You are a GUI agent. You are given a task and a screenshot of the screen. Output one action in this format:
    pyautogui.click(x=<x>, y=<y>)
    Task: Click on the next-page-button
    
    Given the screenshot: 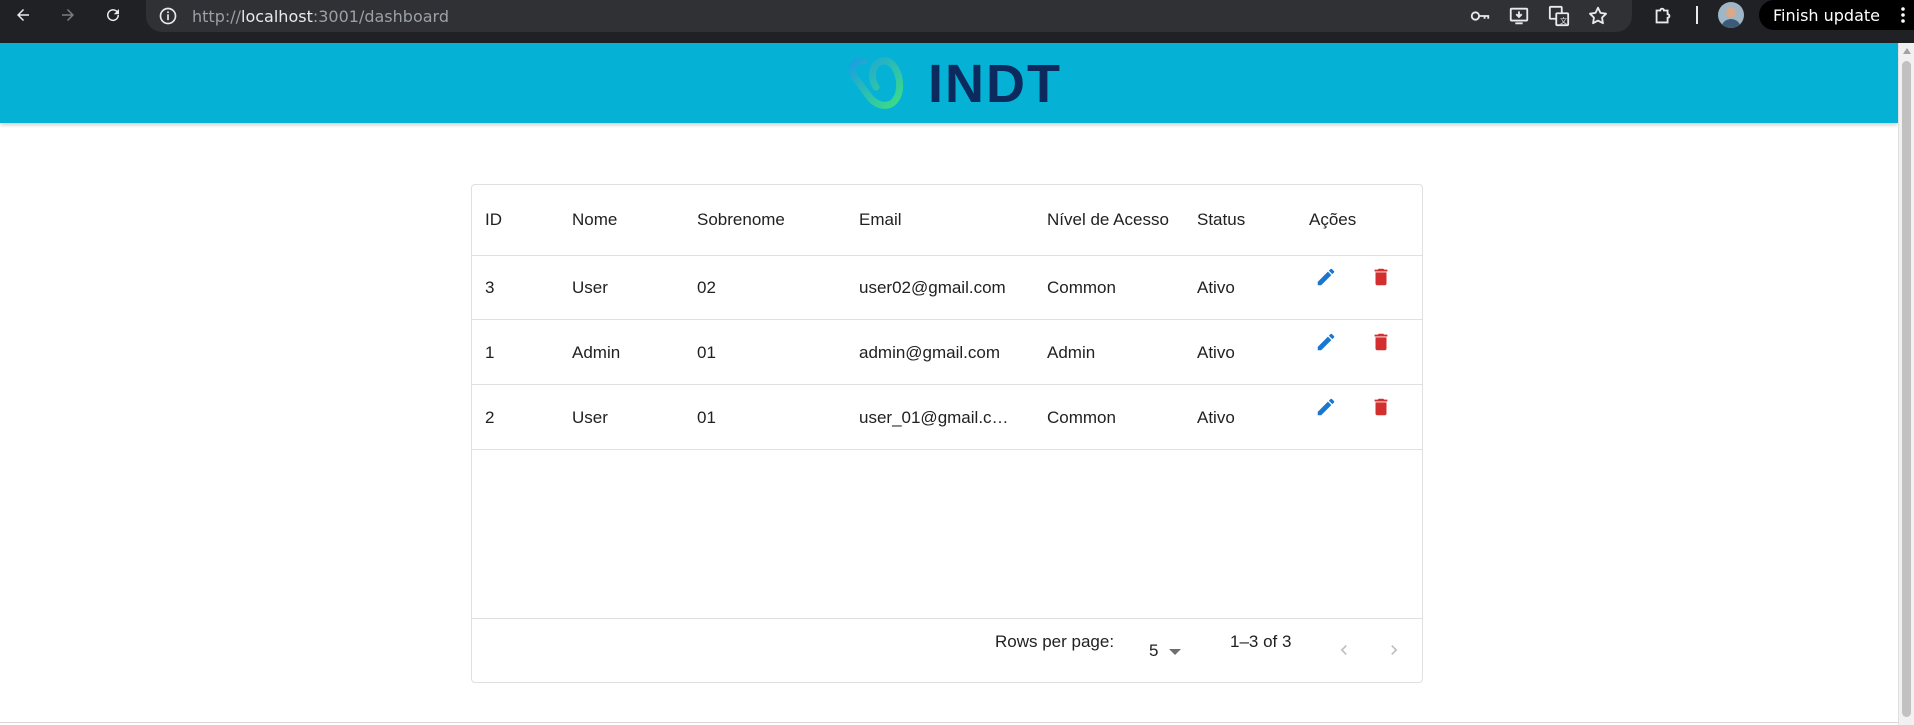 What is the action you would take?
    pyautogui.click(x=1394, y=650)
    